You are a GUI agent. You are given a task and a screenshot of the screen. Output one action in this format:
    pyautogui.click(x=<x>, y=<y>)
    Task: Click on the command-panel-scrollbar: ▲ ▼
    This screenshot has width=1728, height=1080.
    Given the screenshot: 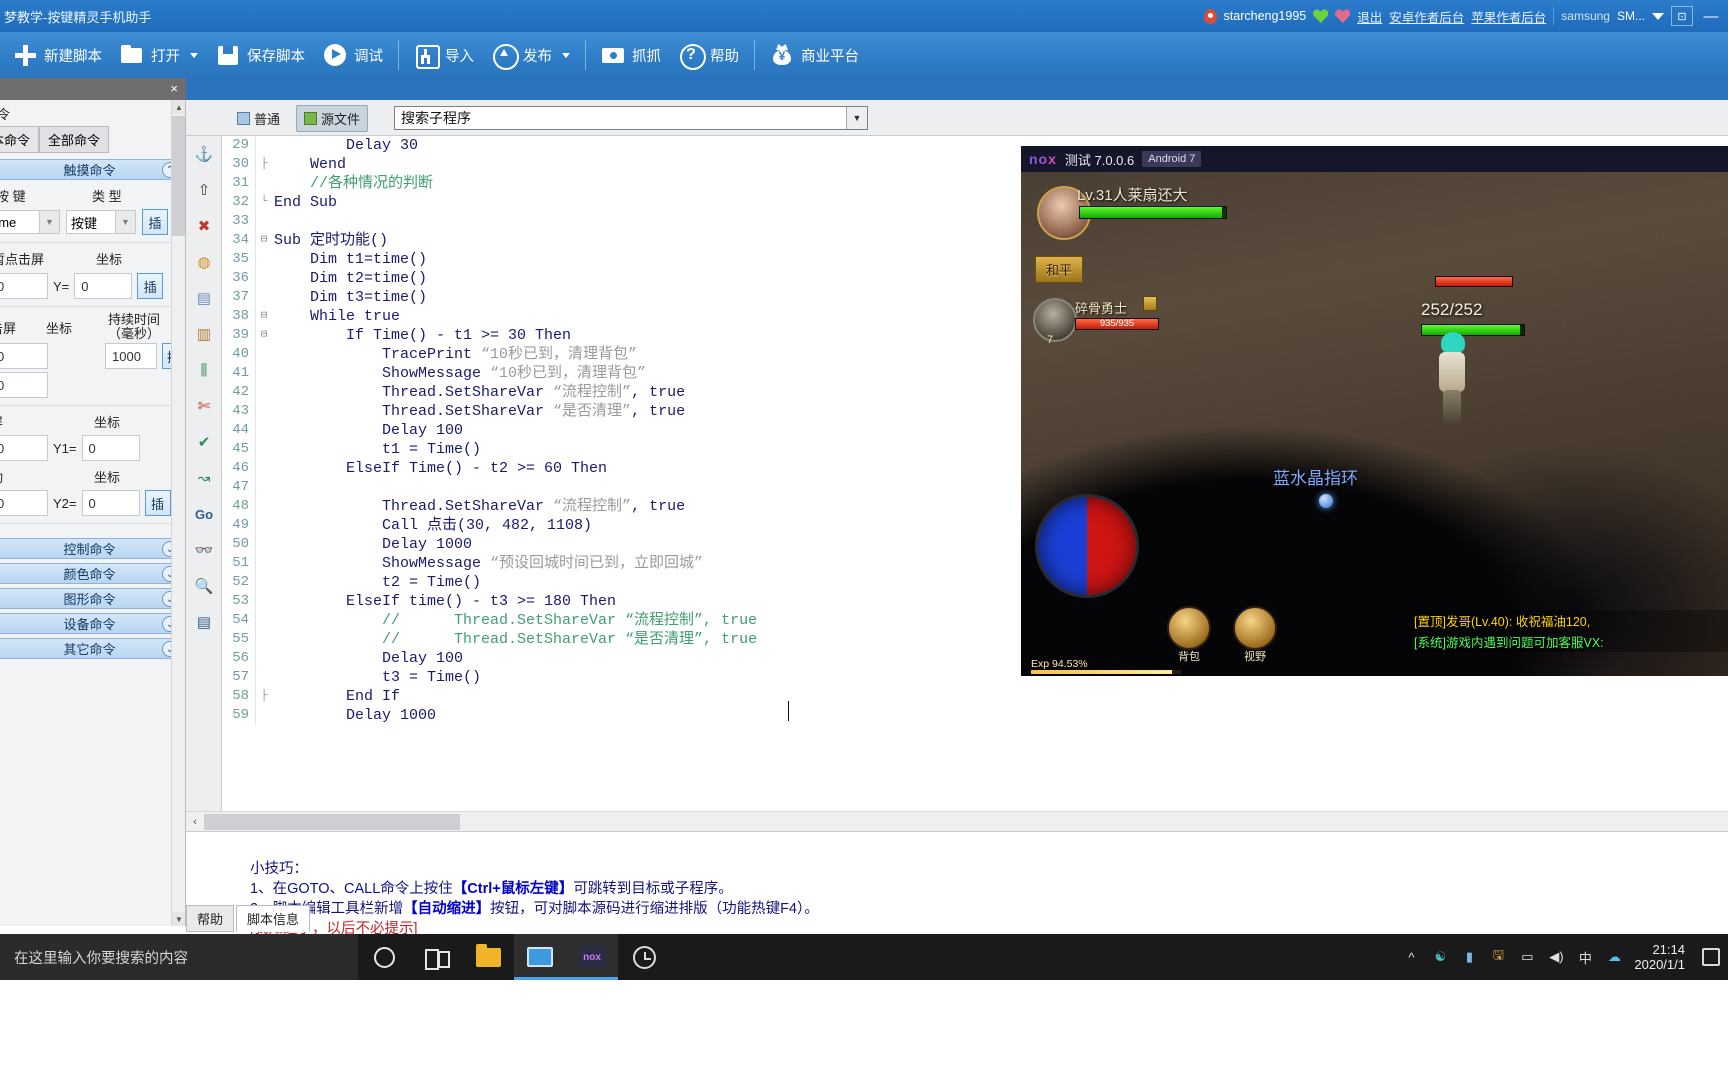 What is the action you would take?
    pyautogui.click(x=178, y=513)
    